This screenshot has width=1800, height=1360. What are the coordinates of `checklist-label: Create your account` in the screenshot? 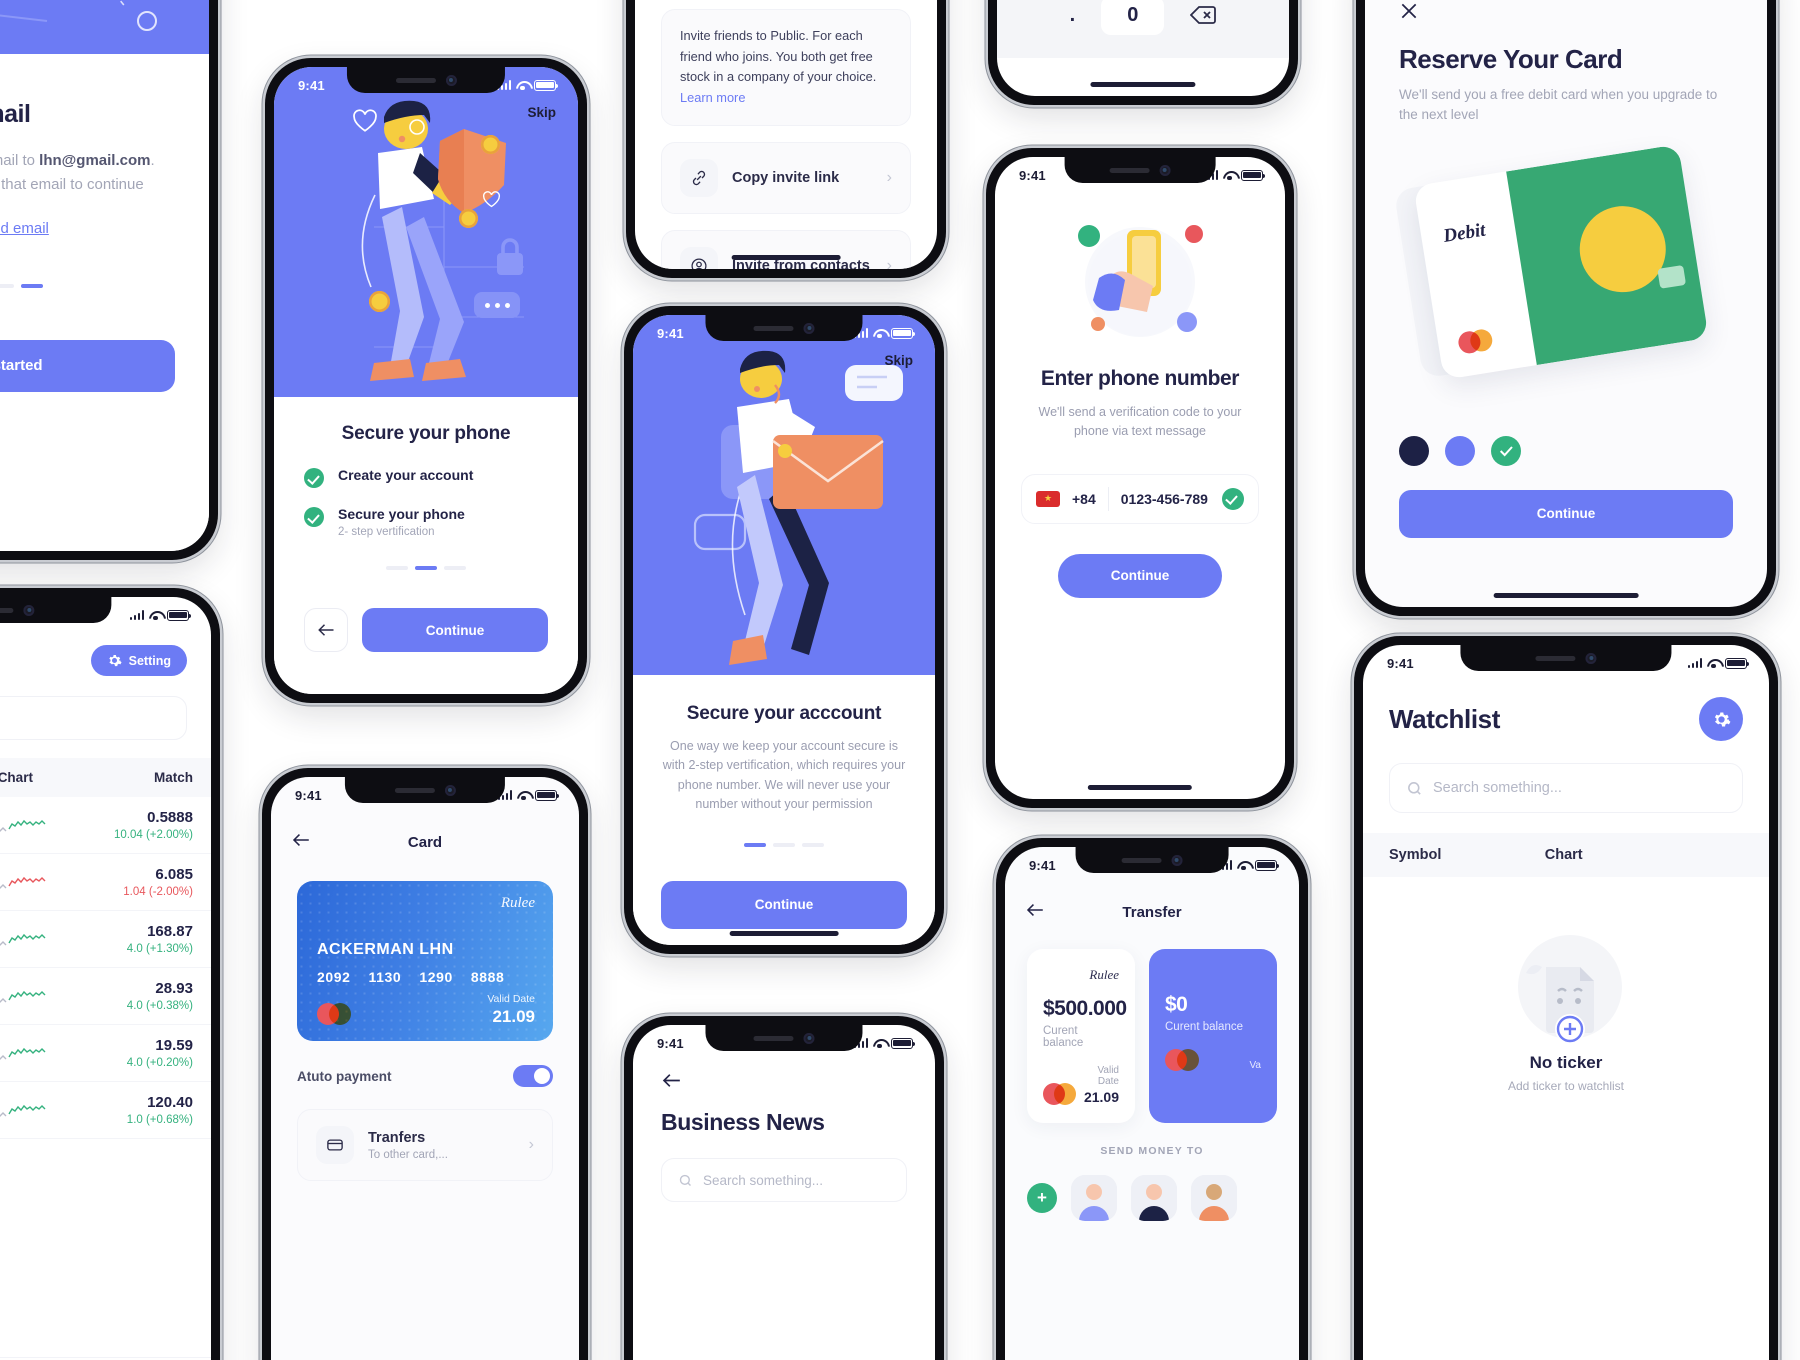 It's located at (406, 475).